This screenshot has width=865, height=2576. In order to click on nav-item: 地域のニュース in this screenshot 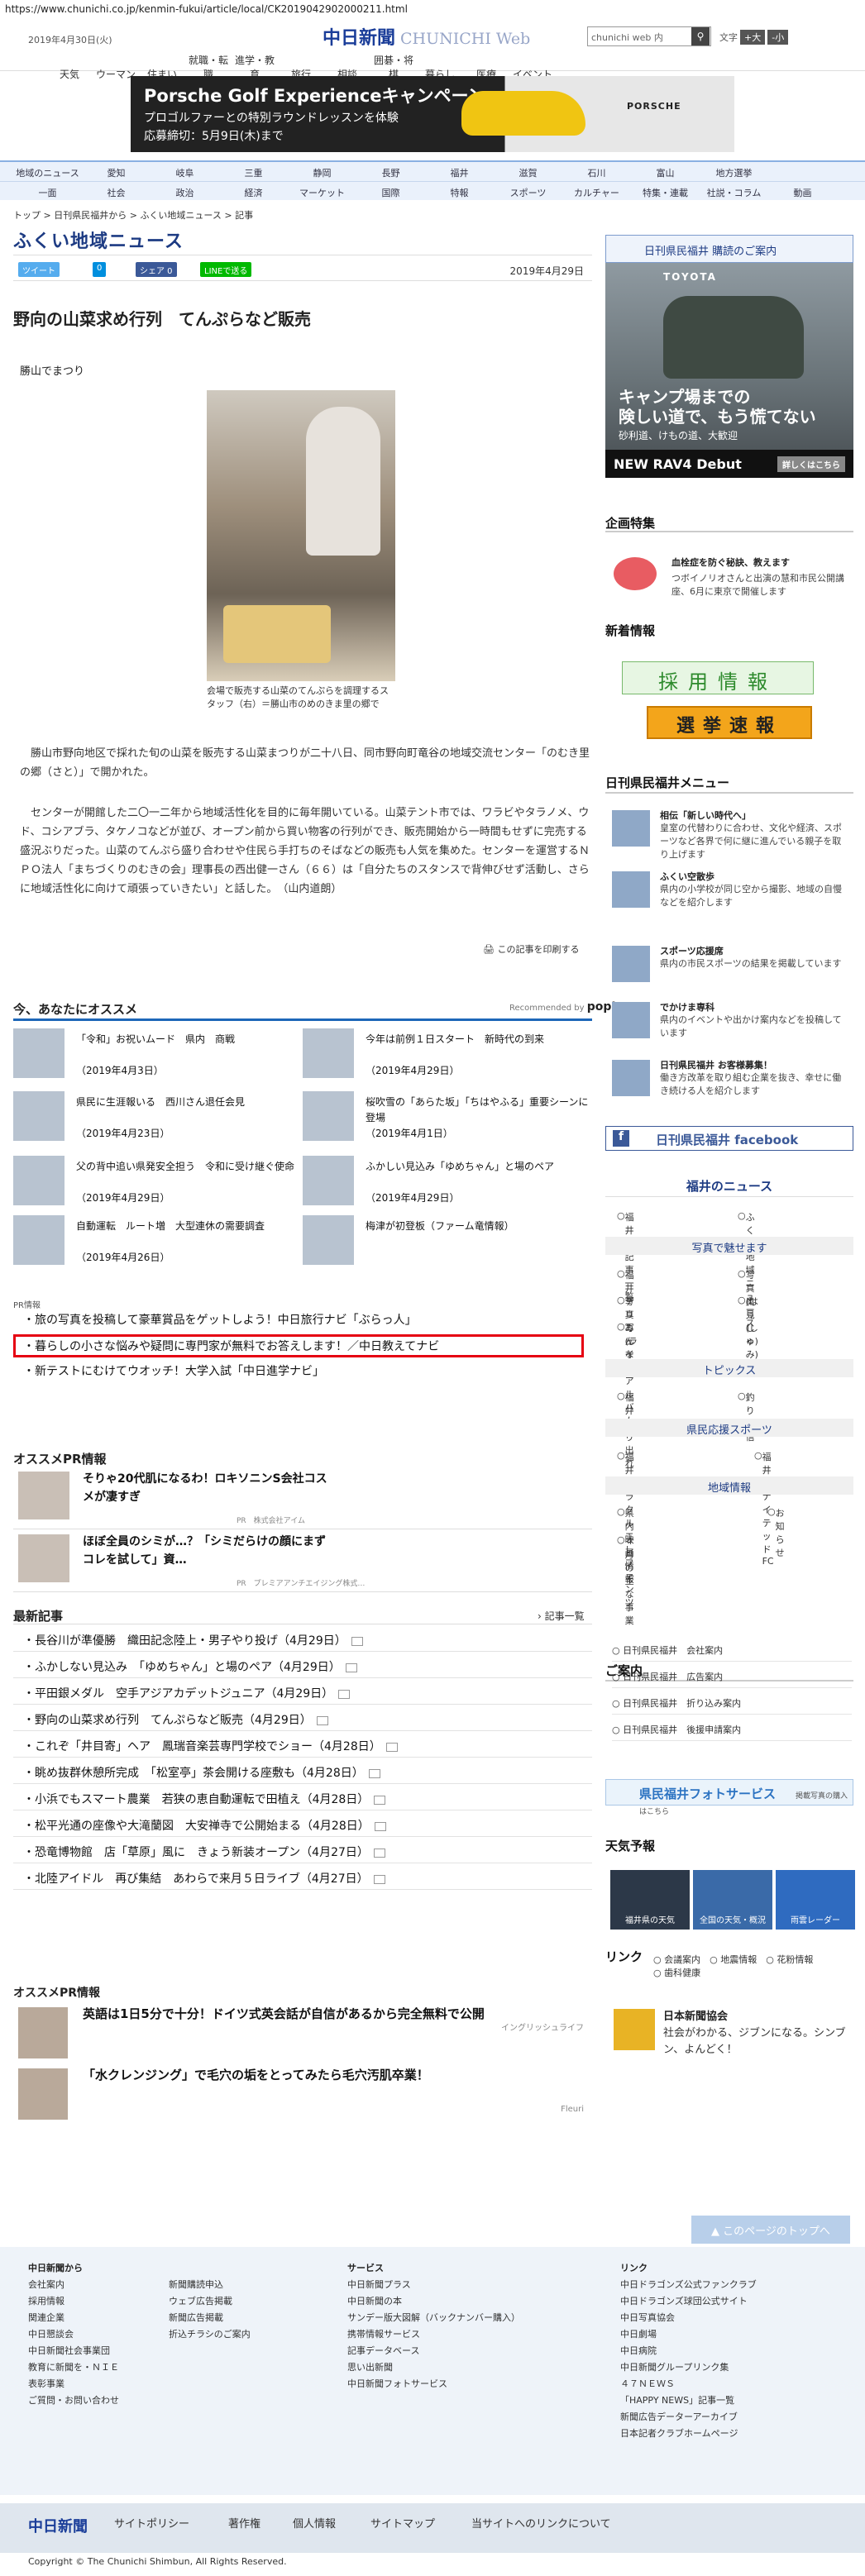, I will do `click(47, 171)`.